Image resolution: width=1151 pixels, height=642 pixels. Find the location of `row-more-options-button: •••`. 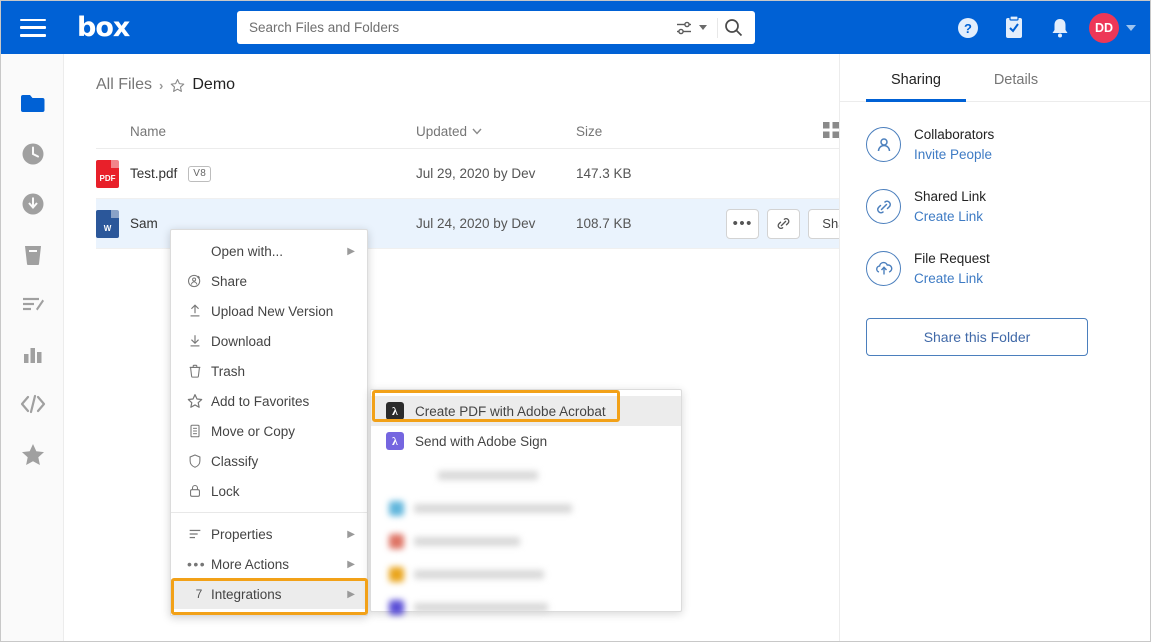

row-more-options-button: ••• is located at coordinates (743, 223).